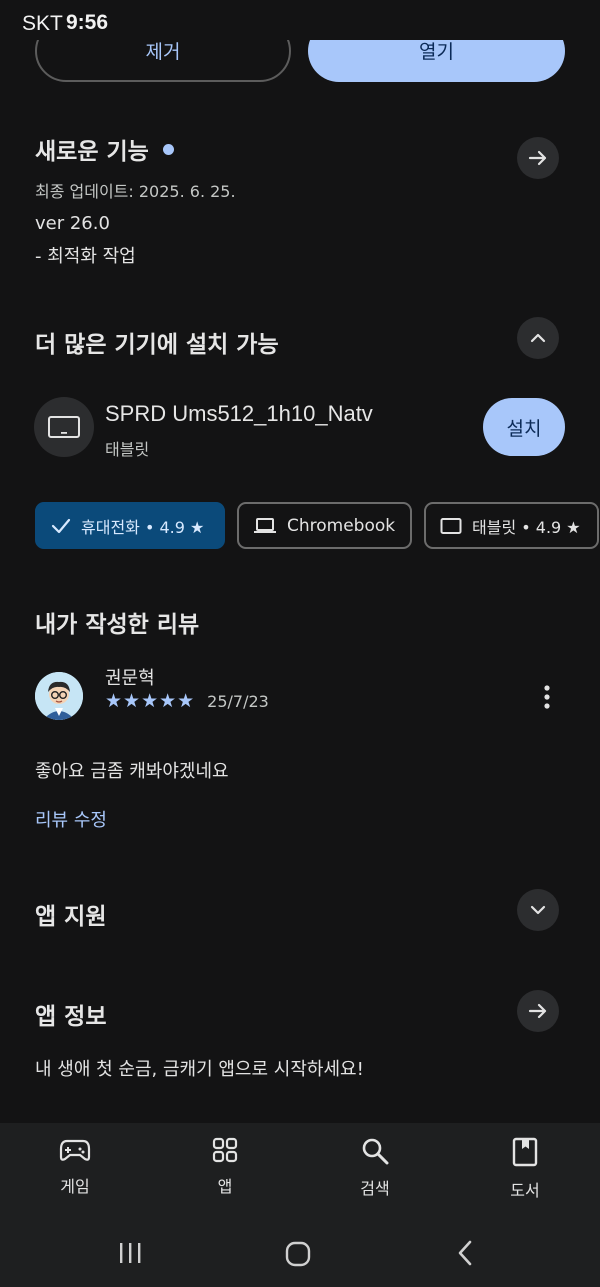  Describe the element at coordinates (132, 771) in the screenshot. I see `review-text: 좋아요 금좀 캐봐야겠네요` at that location.